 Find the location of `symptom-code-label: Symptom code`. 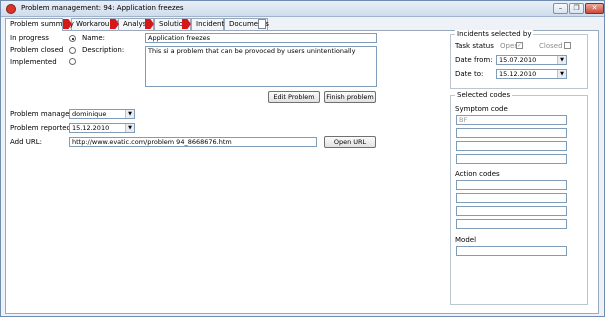

symptom-code-label: Symptom code is located at coordinates (481, 109).